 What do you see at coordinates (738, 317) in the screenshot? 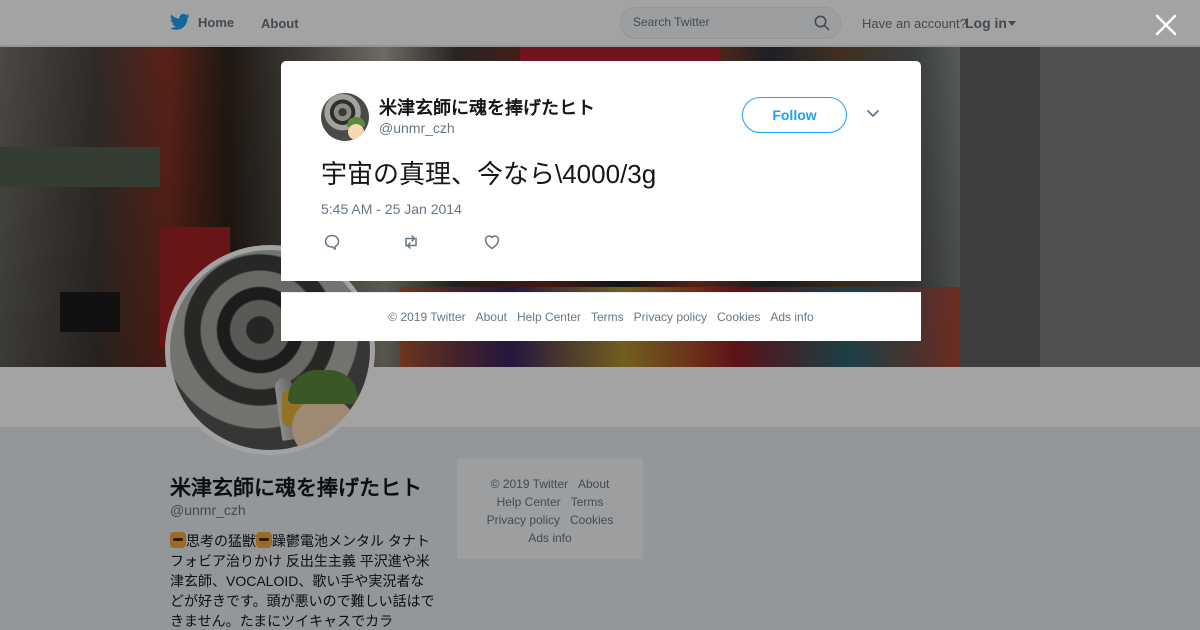
I see `footer-link-cookies: Cookies` at bounding box center [738, 317].